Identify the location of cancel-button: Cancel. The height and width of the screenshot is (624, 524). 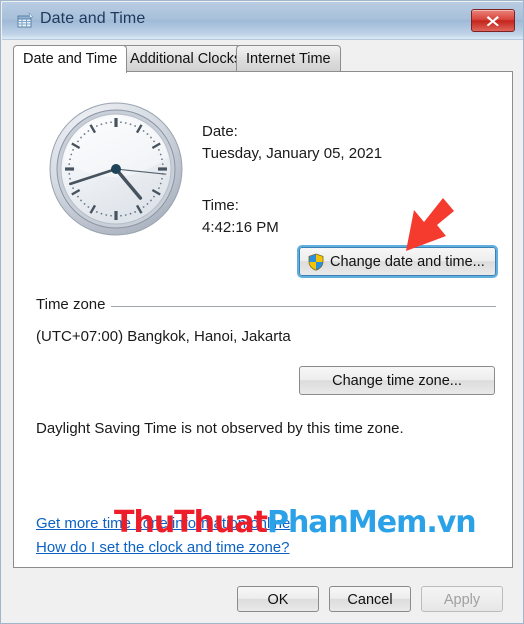
(370, 599).